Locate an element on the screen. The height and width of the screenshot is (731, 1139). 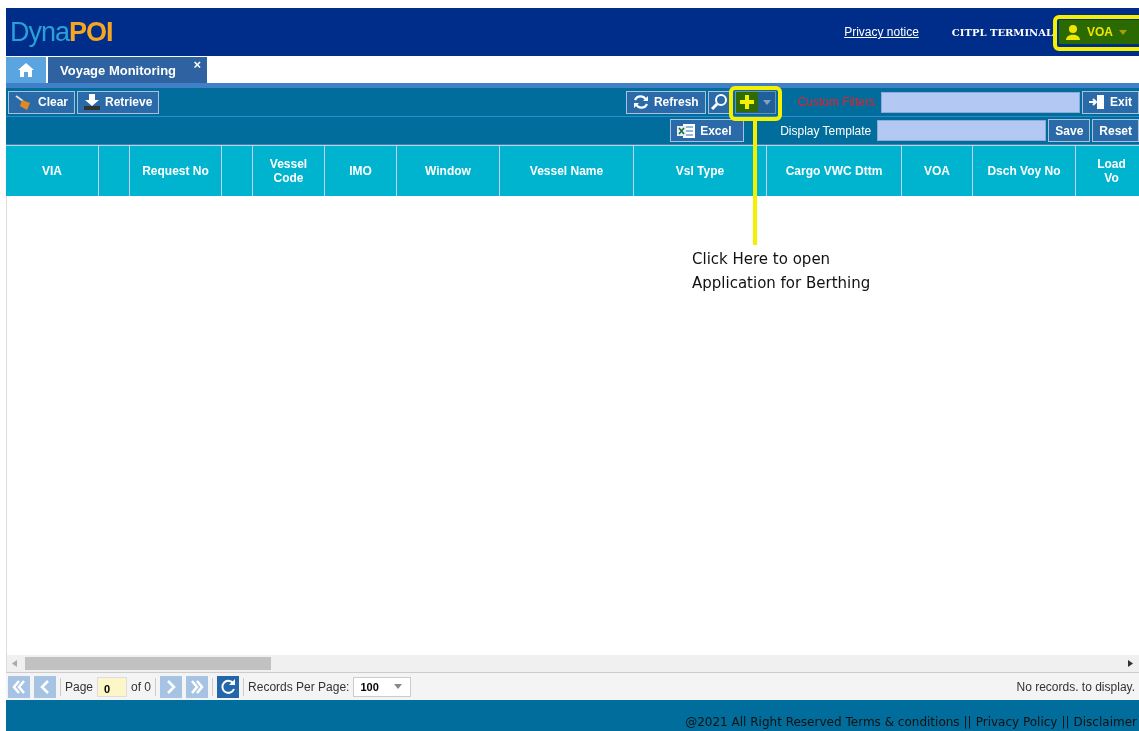
column-header: Load Vo is located at coordinates (1107, 171).